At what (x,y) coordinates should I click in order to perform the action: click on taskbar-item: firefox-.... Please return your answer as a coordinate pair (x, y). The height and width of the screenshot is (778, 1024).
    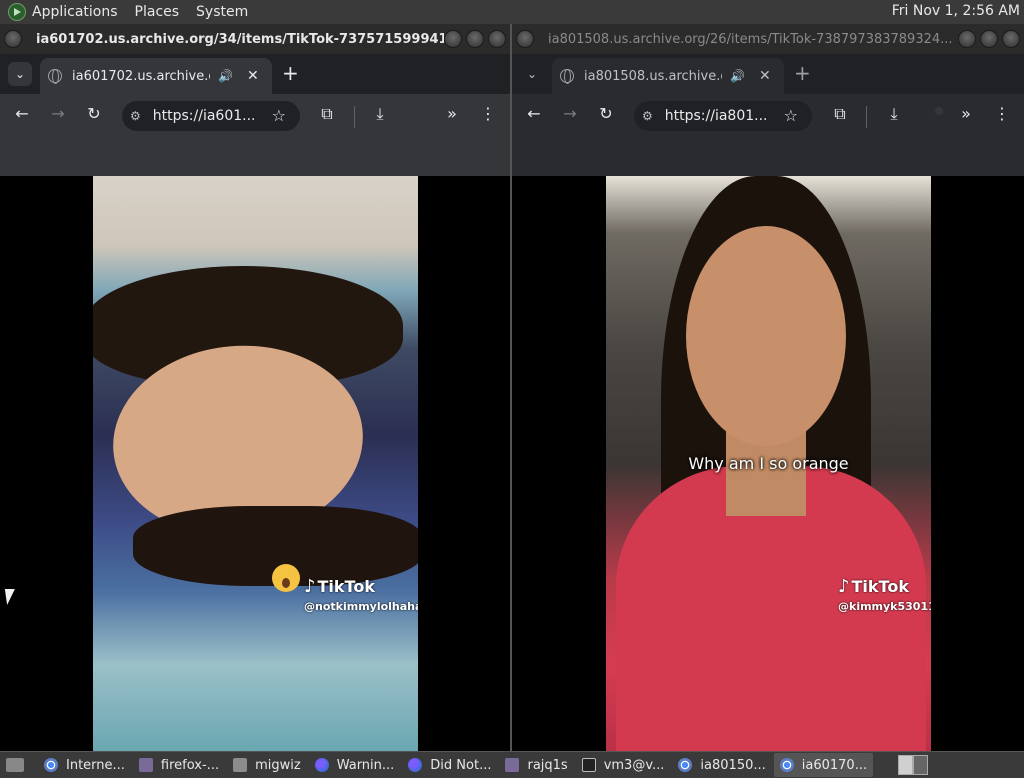
    Looking at the image, I should click on (179, 765).